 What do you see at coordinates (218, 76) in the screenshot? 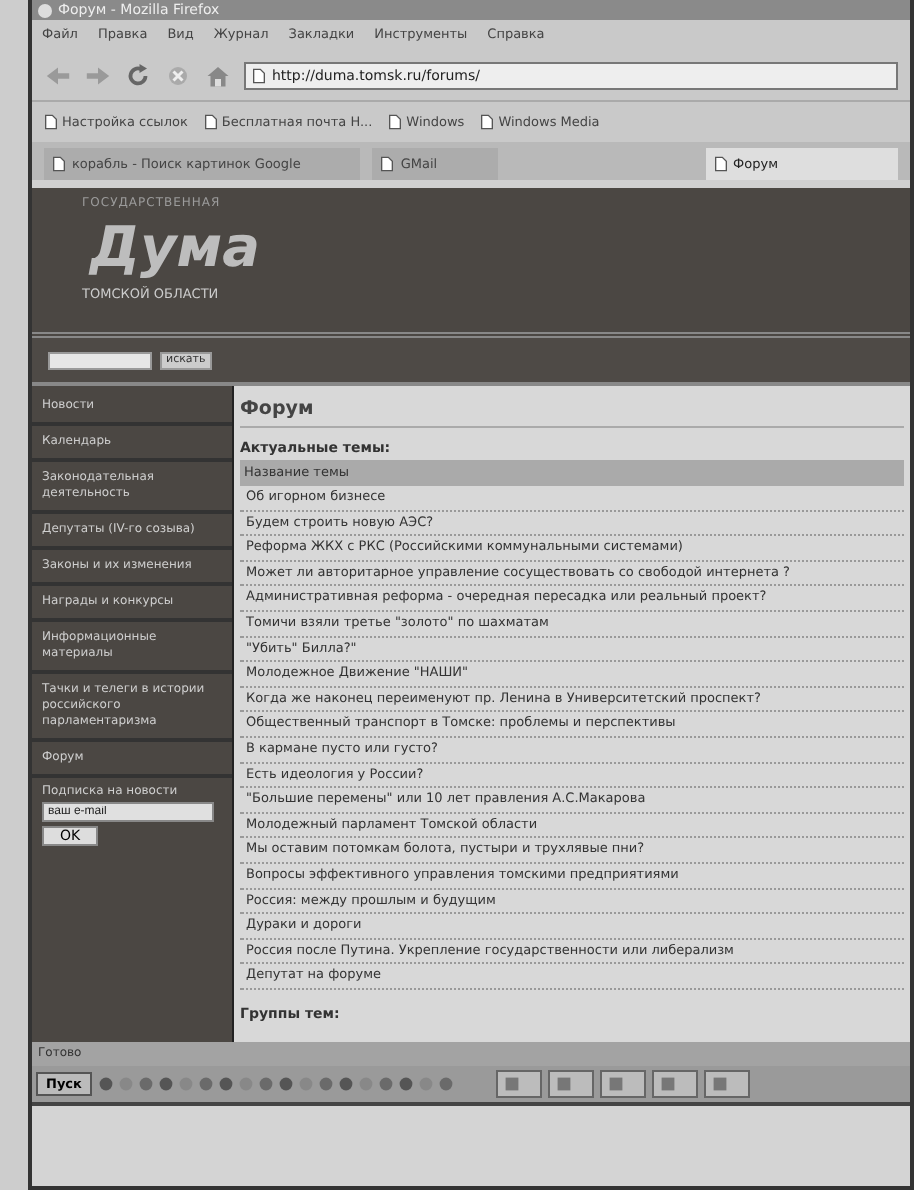
I see `home-icon` at bounding box center [218, 76].